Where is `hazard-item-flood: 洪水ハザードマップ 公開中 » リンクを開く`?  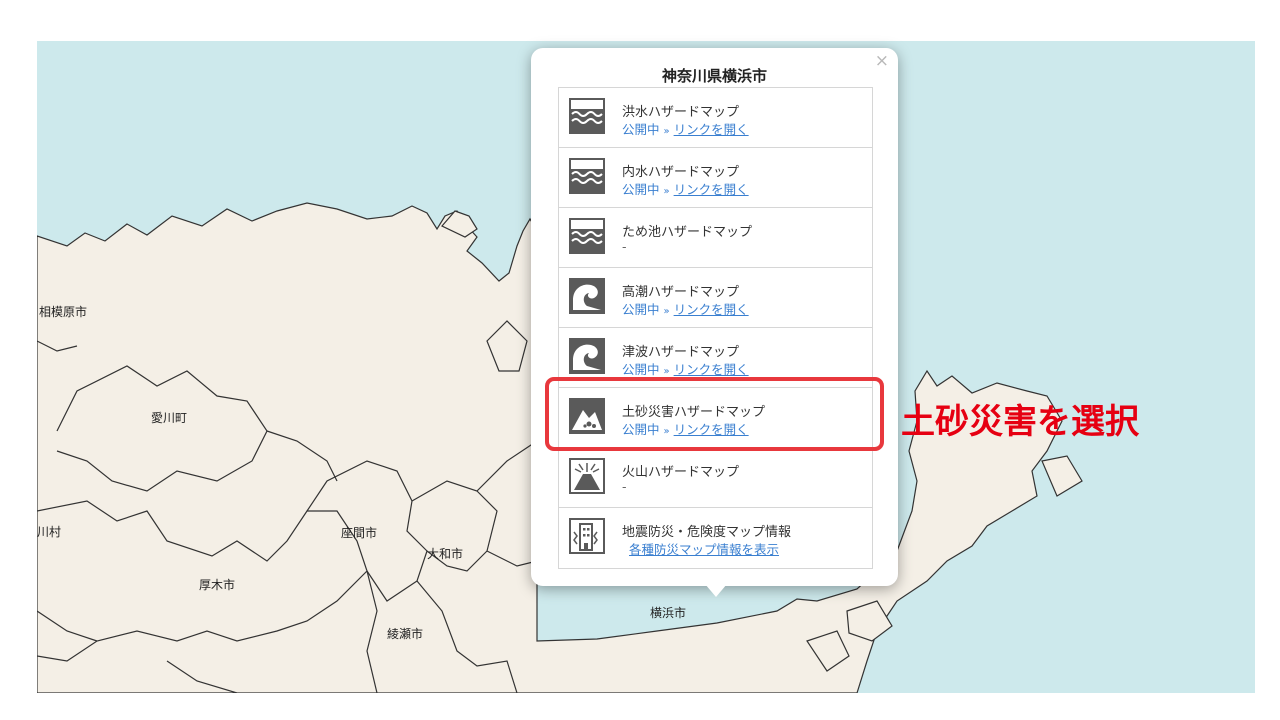 hazard-item-flood: 洪水ハザードマップ 公開中 » リンクを開く is located at coordinates (715, 118).